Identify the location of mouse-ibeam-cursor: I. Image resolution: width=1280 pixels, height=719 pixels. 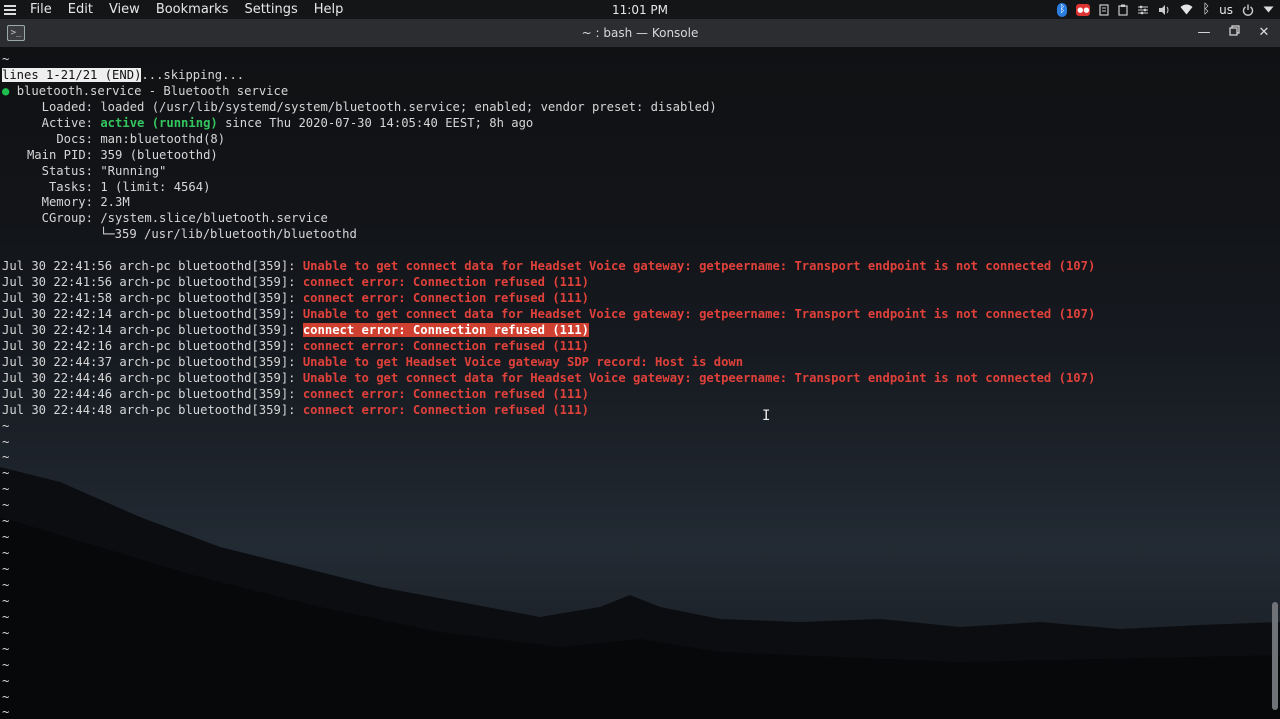
(766, 416).